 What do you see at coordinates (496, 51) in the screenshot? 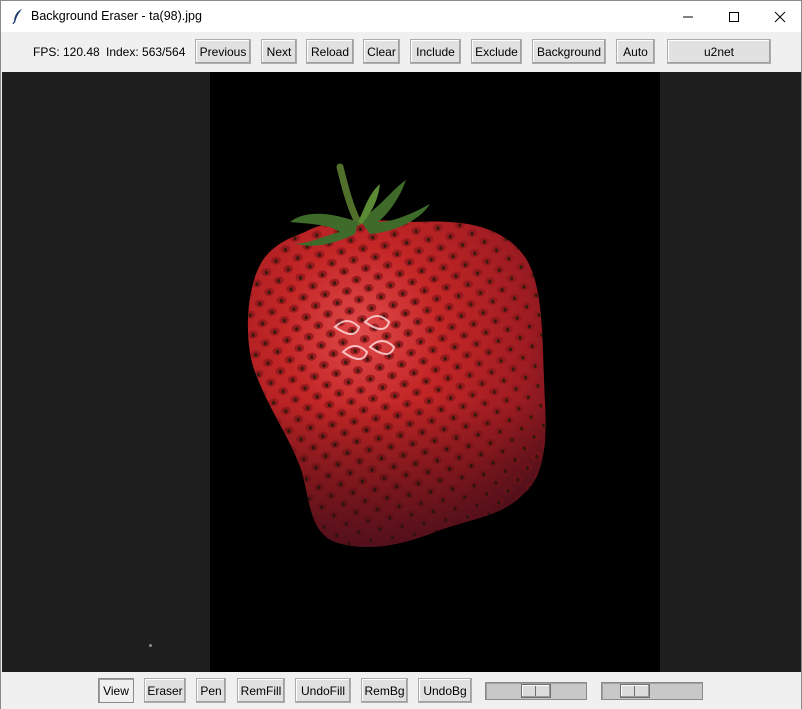
I see `exclude-button: Exclude` at bounding box center [496, 51].